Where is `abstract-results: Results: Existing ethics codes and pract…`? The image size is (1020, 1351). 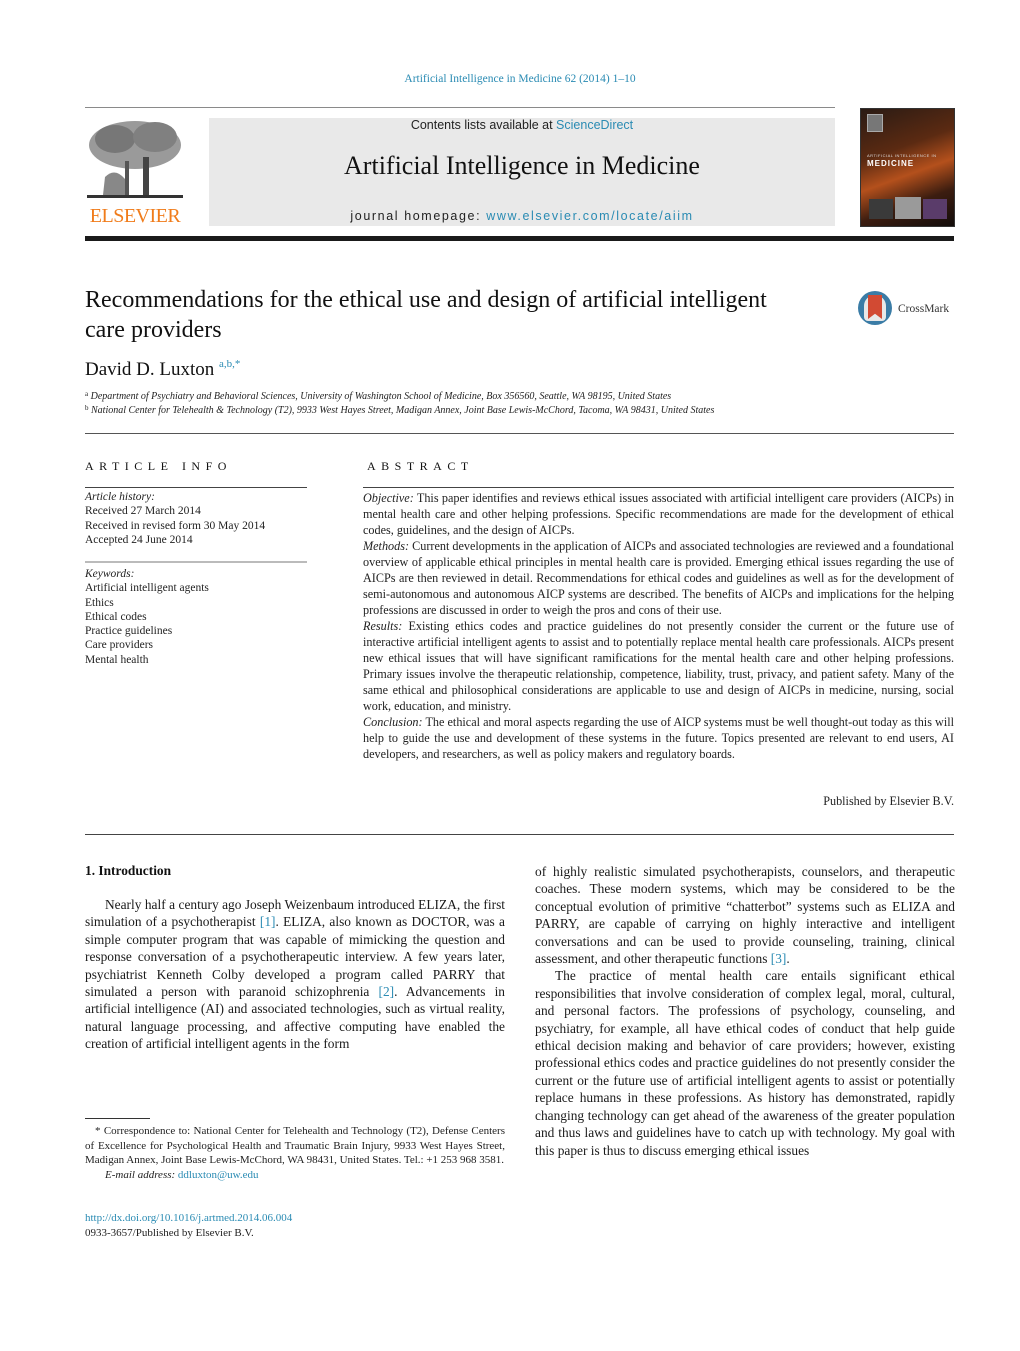
abstract-results: Results: Existing ethics codes and pract… is located at coordinates (658, 666).